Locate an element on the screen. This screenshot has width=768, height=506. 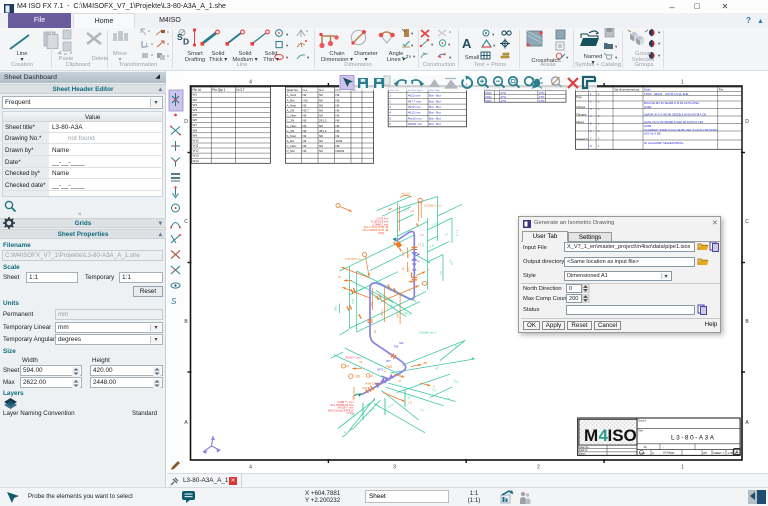
svg-text: NW2 is located at coordinates (488, 101).